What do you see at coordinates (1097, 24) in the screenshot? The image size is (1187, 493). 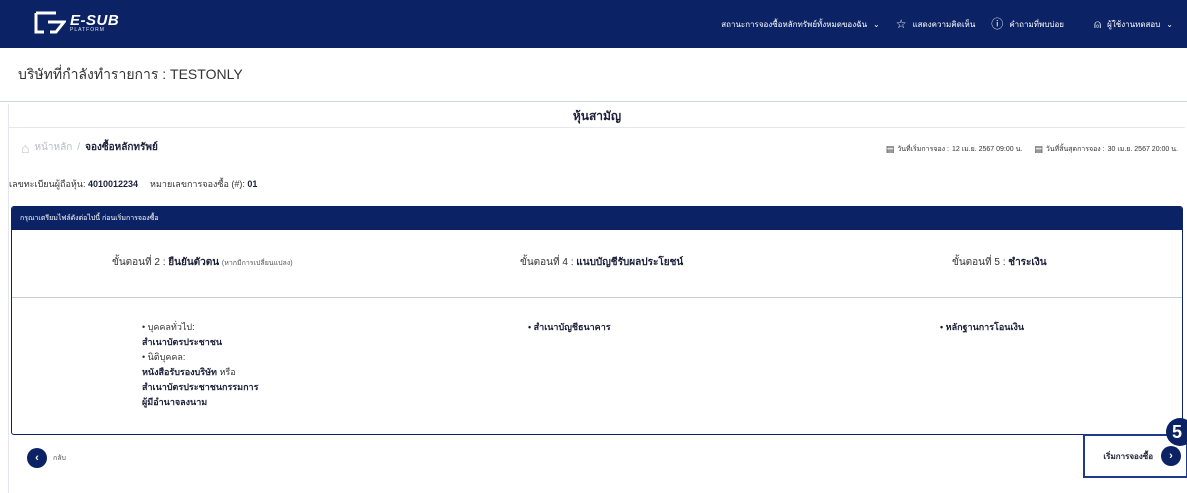 I see `user-icon: ⍝` at bounding box center [1097, 24].